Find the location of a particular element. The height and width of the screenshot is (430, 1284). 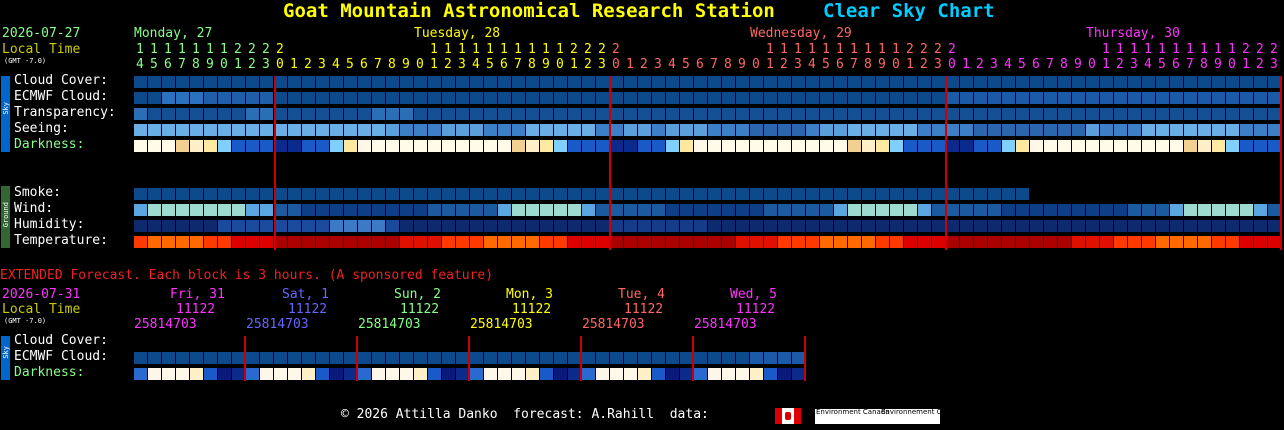

ext-row-label-ecmwf-cloud: ECMWF Cloud: is located at coordinates (61, 357).